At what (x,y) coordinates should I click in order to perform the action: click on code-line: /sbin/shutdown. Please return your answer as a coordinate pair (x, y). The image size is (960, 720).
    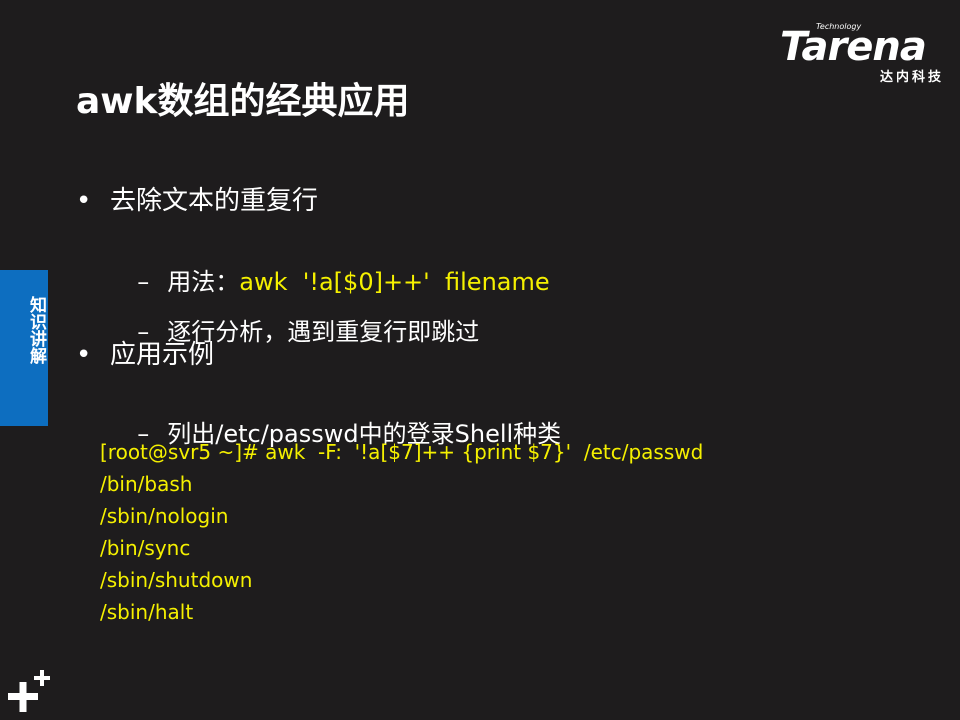
    Looking at the image, I should click on (176, 580).